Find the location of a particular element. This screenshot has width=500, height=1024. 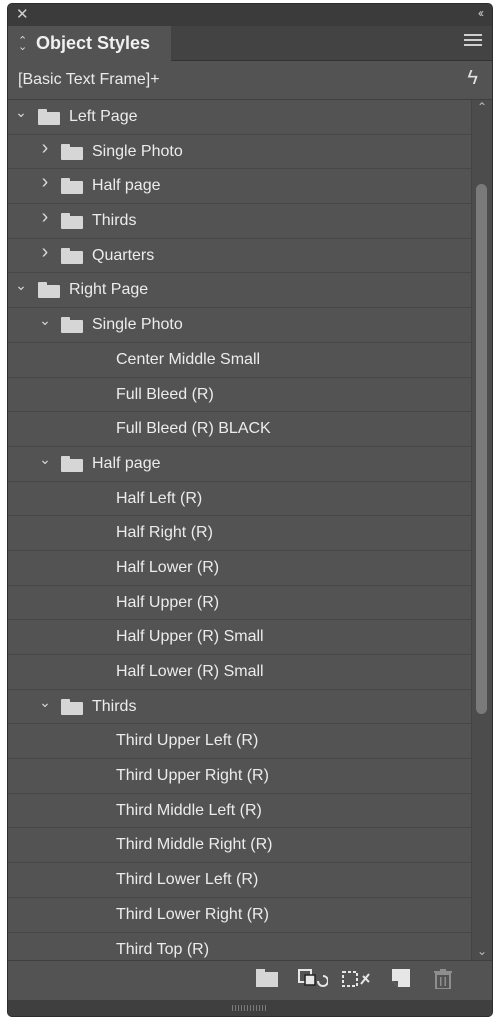

tree-item-label: Half Lower (R) is located at coordinates (168, 567).